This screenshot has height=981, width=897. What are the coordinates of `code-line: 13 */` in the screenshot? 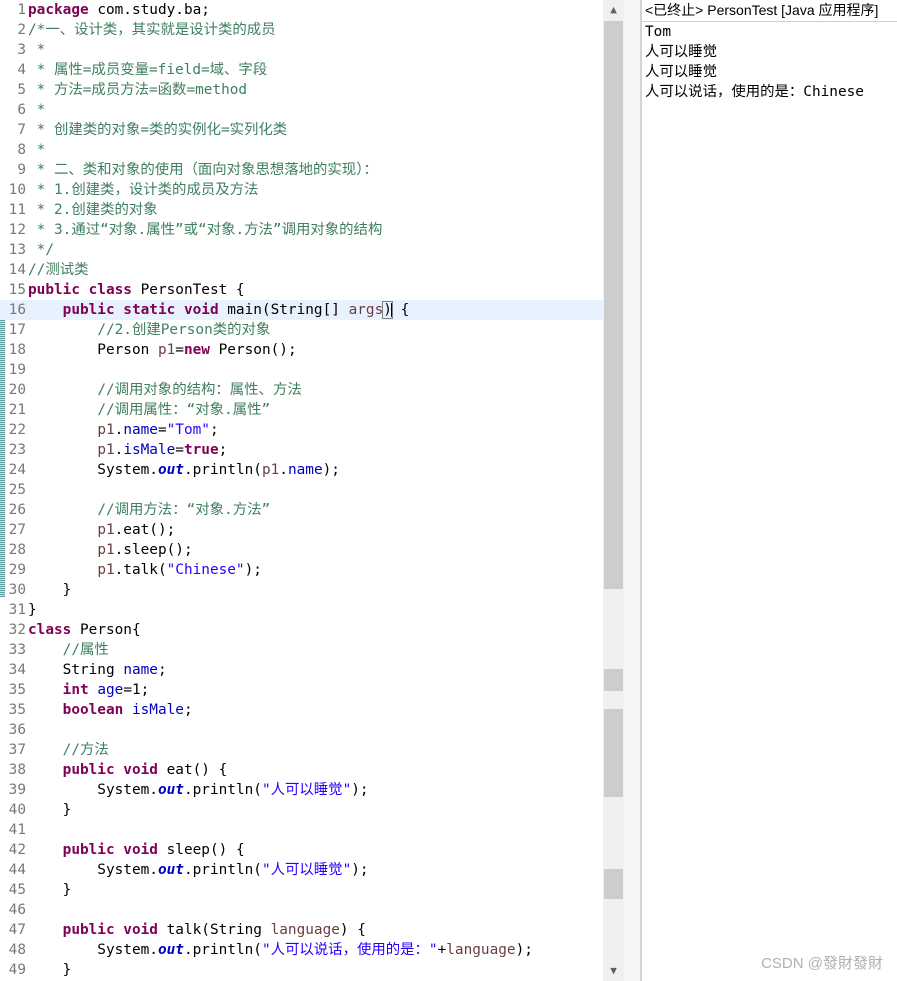 It's located at (302, 250).